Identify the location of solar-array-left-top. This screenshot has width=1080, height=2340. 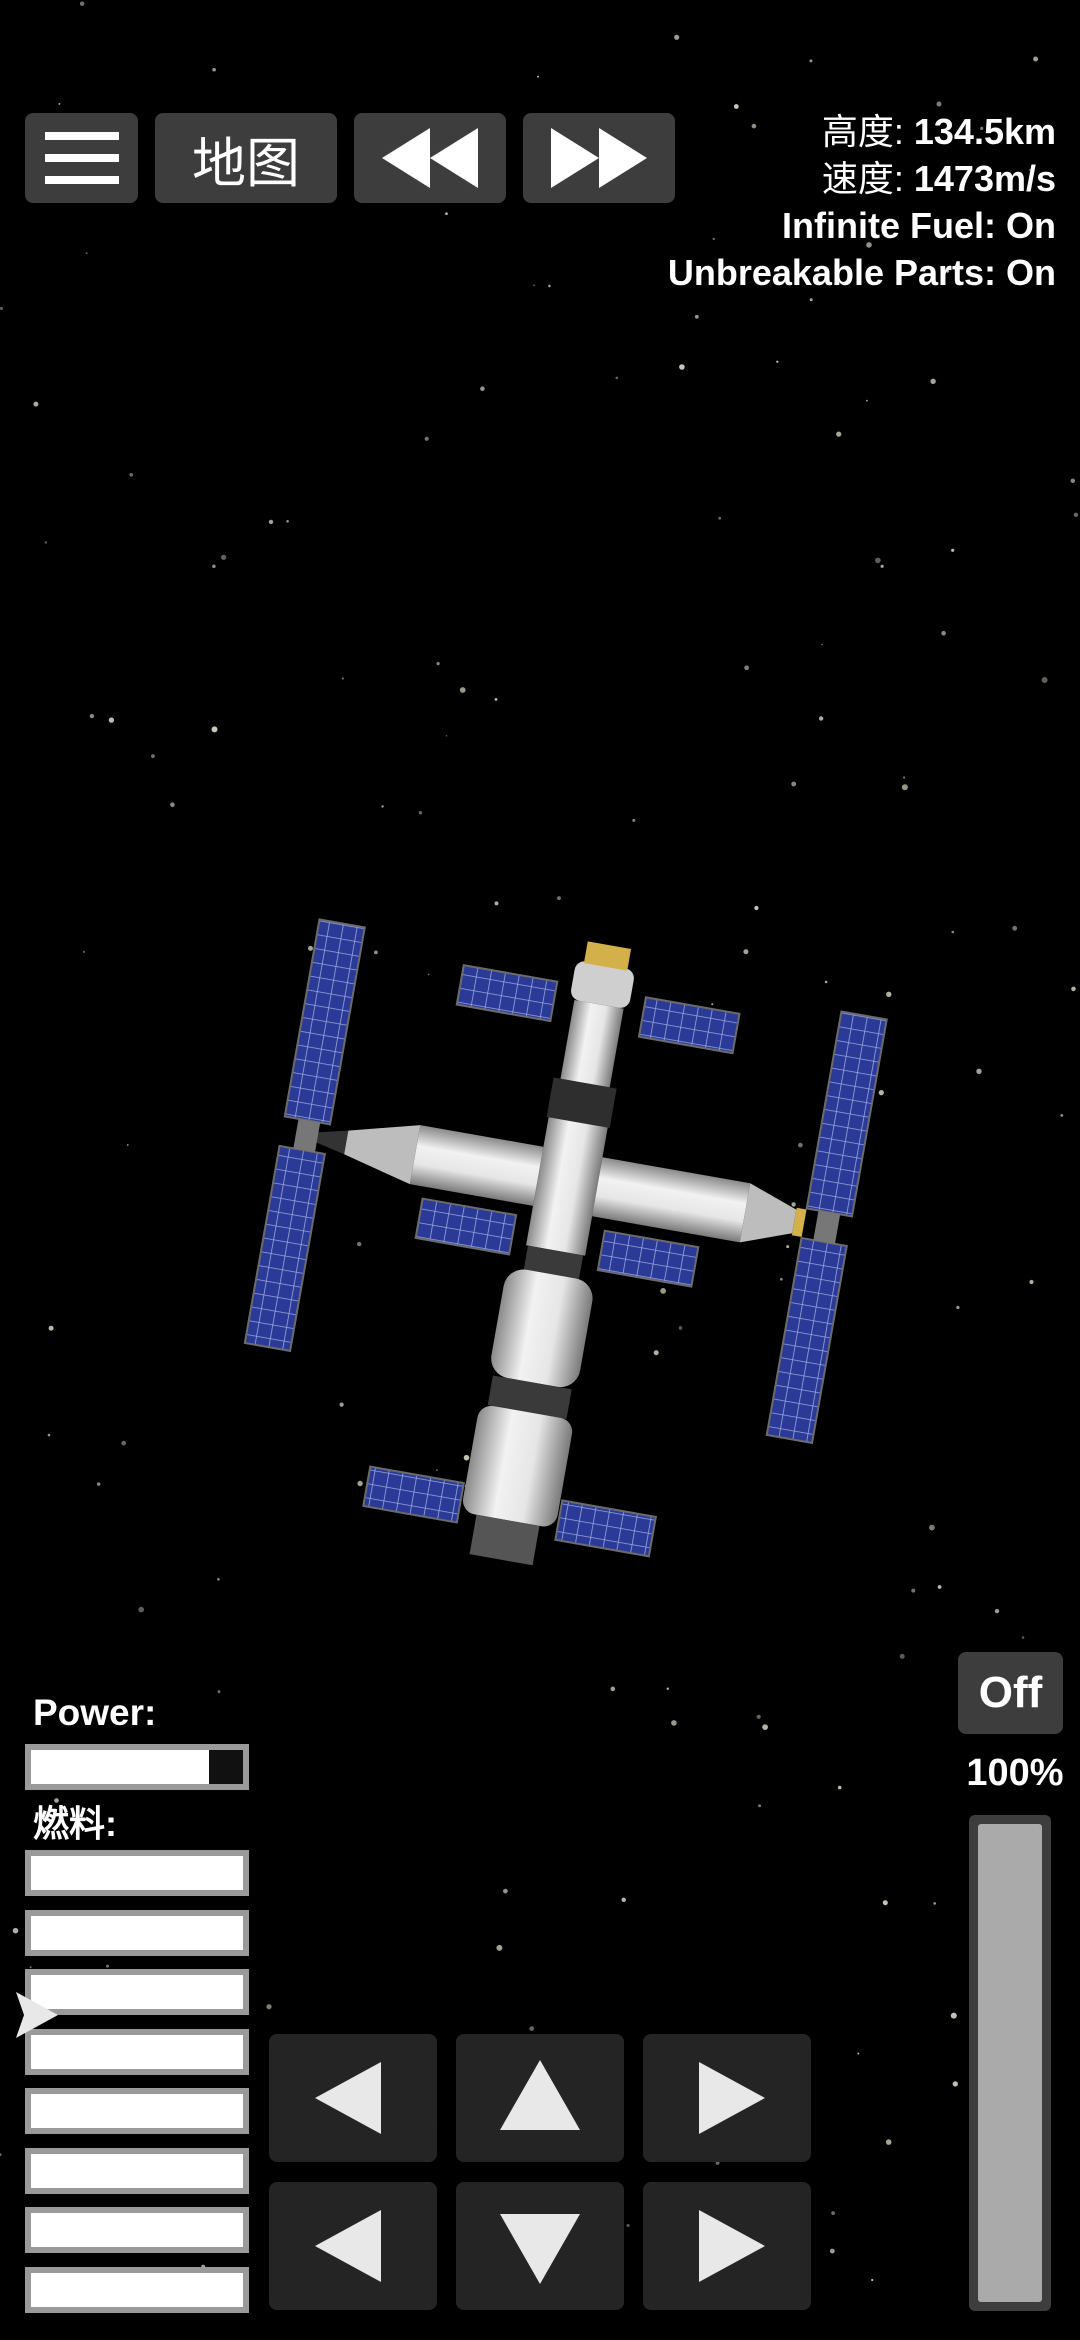
(324, 1022).